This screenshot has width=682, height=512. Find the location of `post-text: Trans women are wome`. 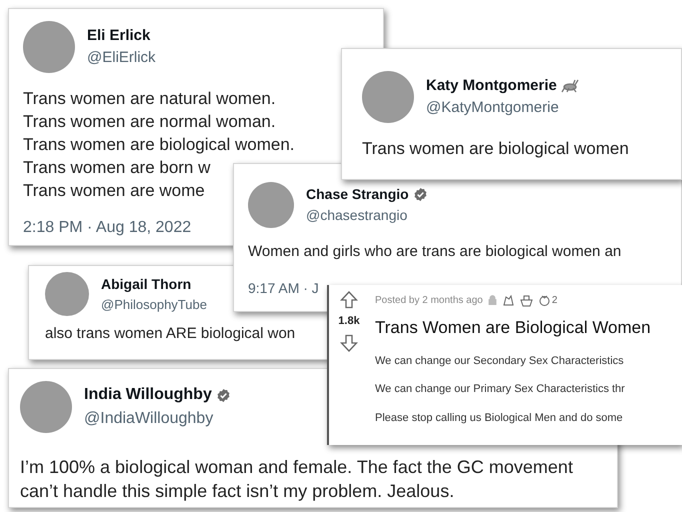

post-text: Trans women are wome is located at coordinates (114, 191).